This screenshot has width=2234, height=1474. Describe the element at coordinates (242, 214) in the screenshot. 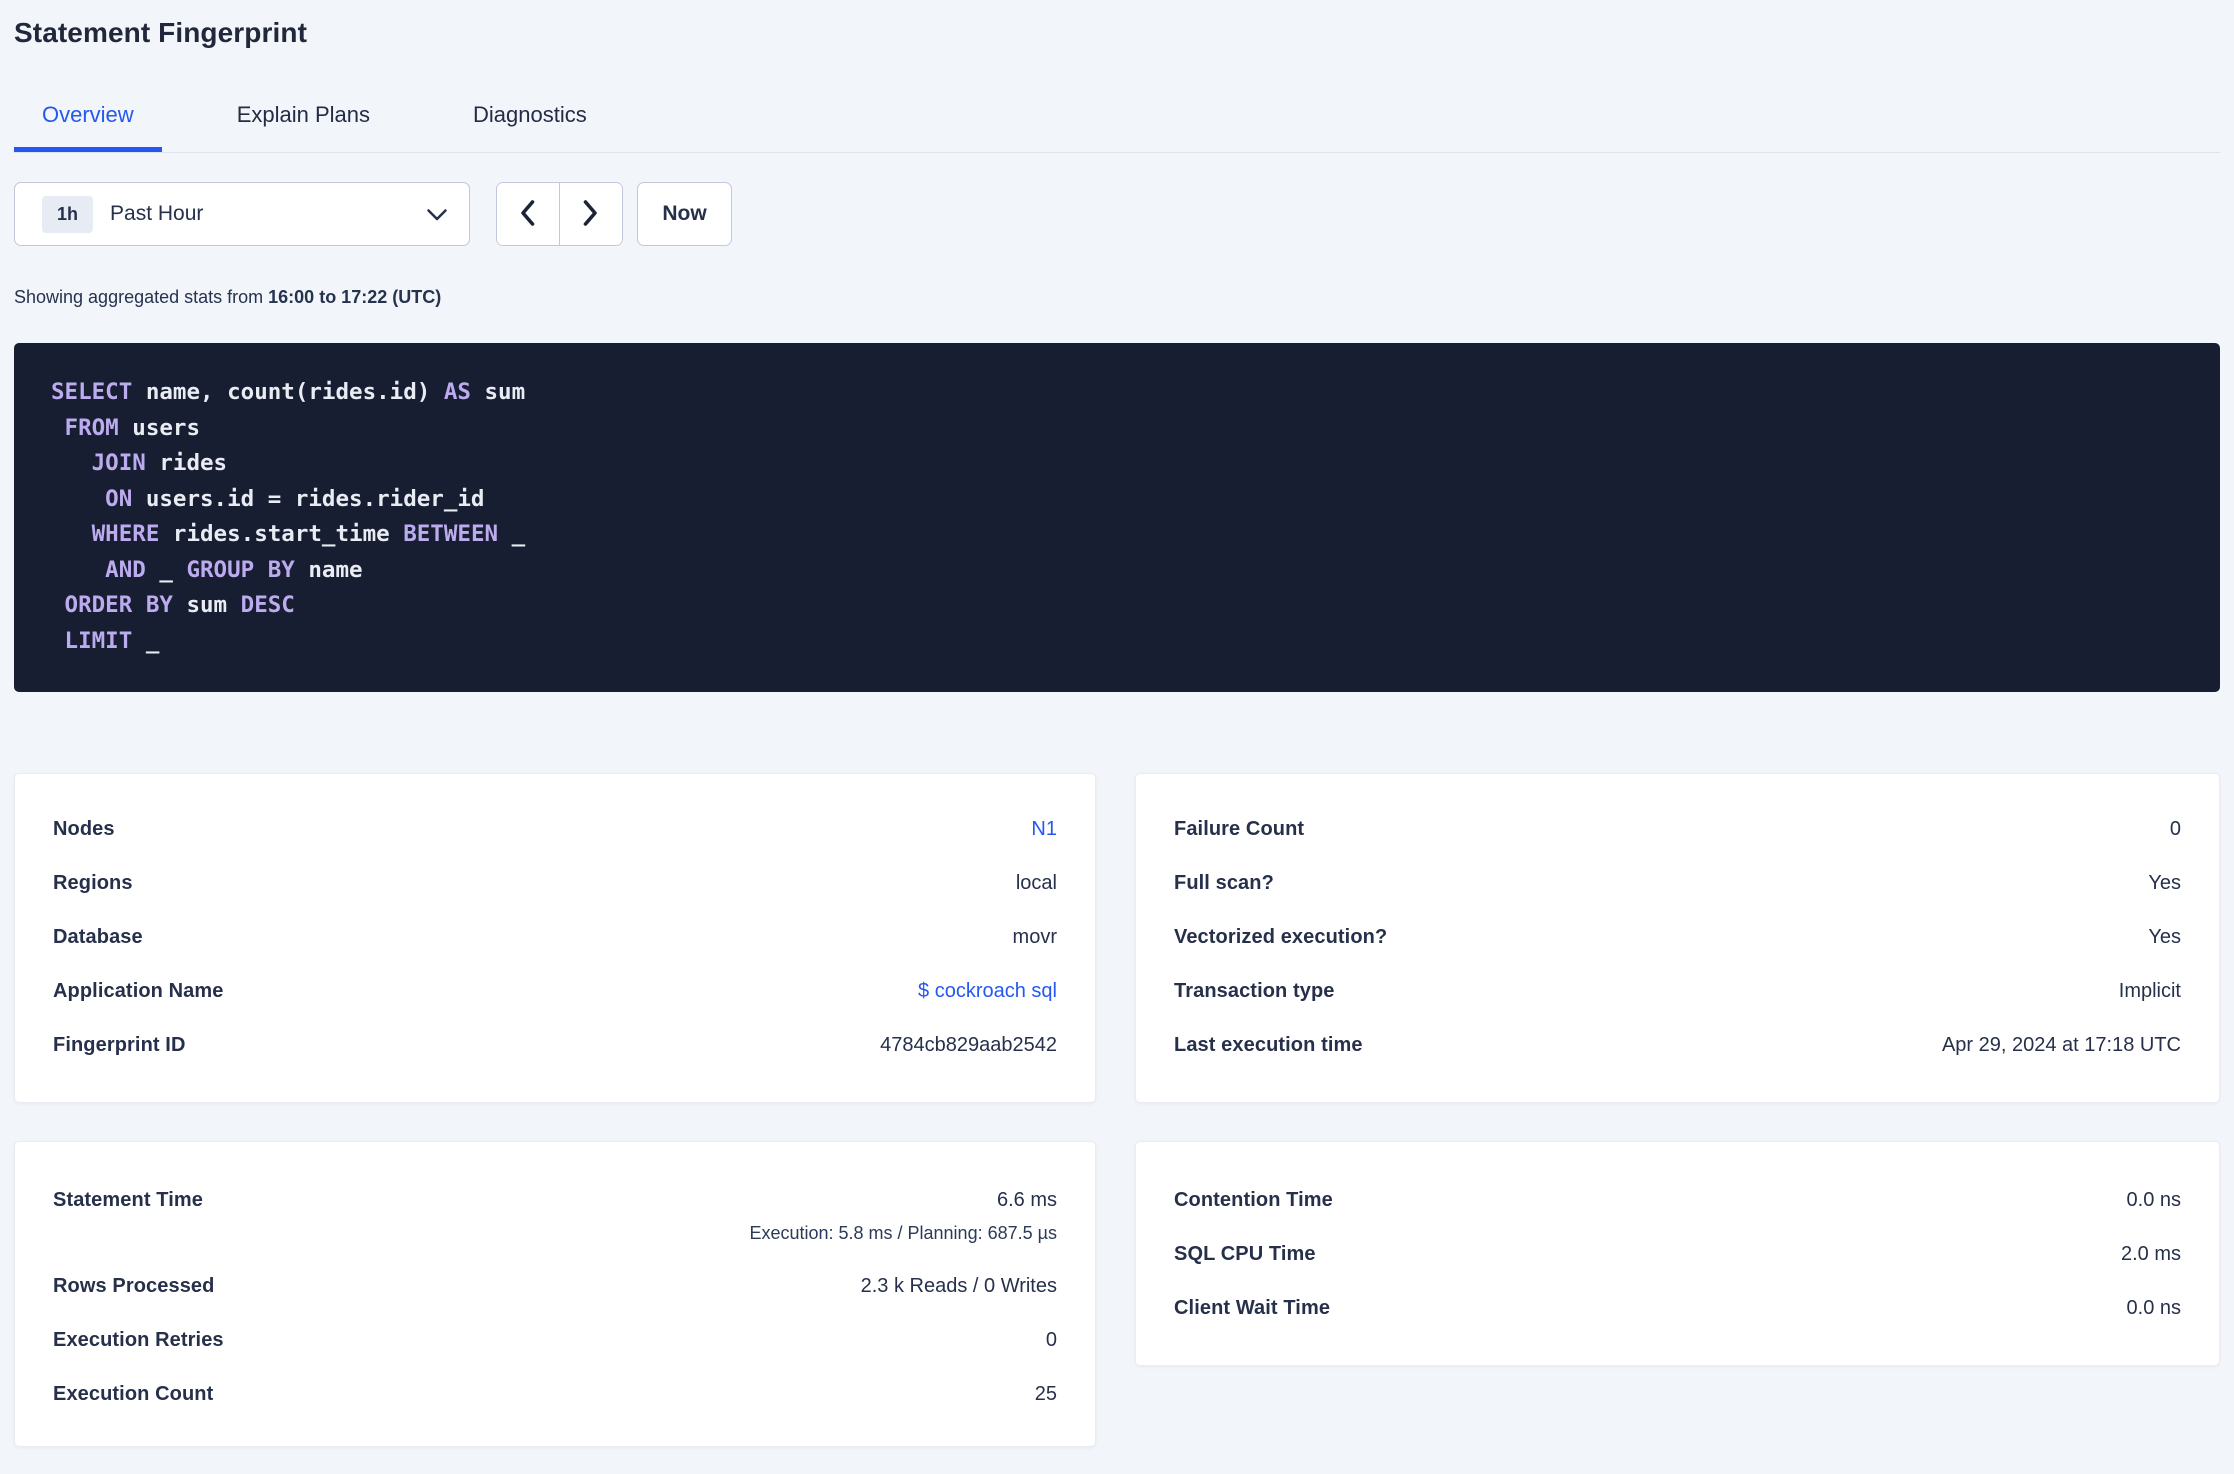

I see `time-range-picker: 1h Past Hour` at that location.